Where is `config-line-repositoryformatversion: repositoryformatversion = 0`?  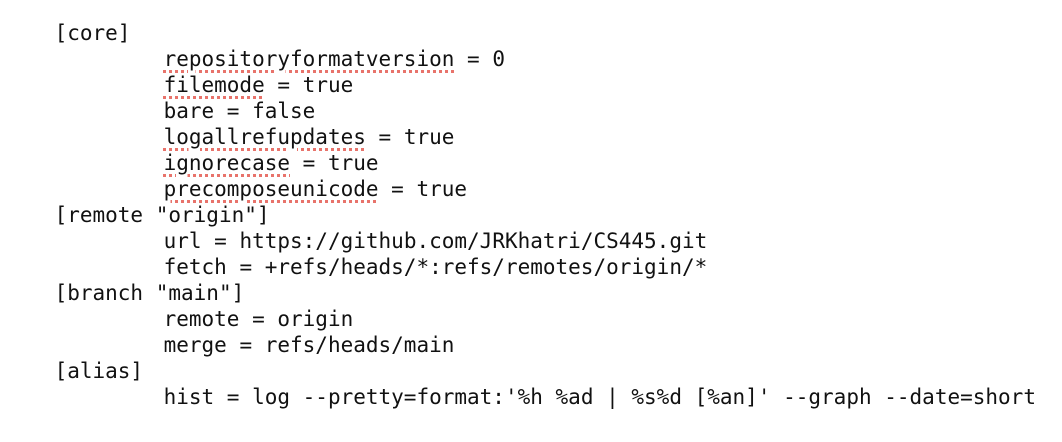 config-line-repositoryformatversion: repositoryformatversion = 0 is located at coordinates (532, 45).